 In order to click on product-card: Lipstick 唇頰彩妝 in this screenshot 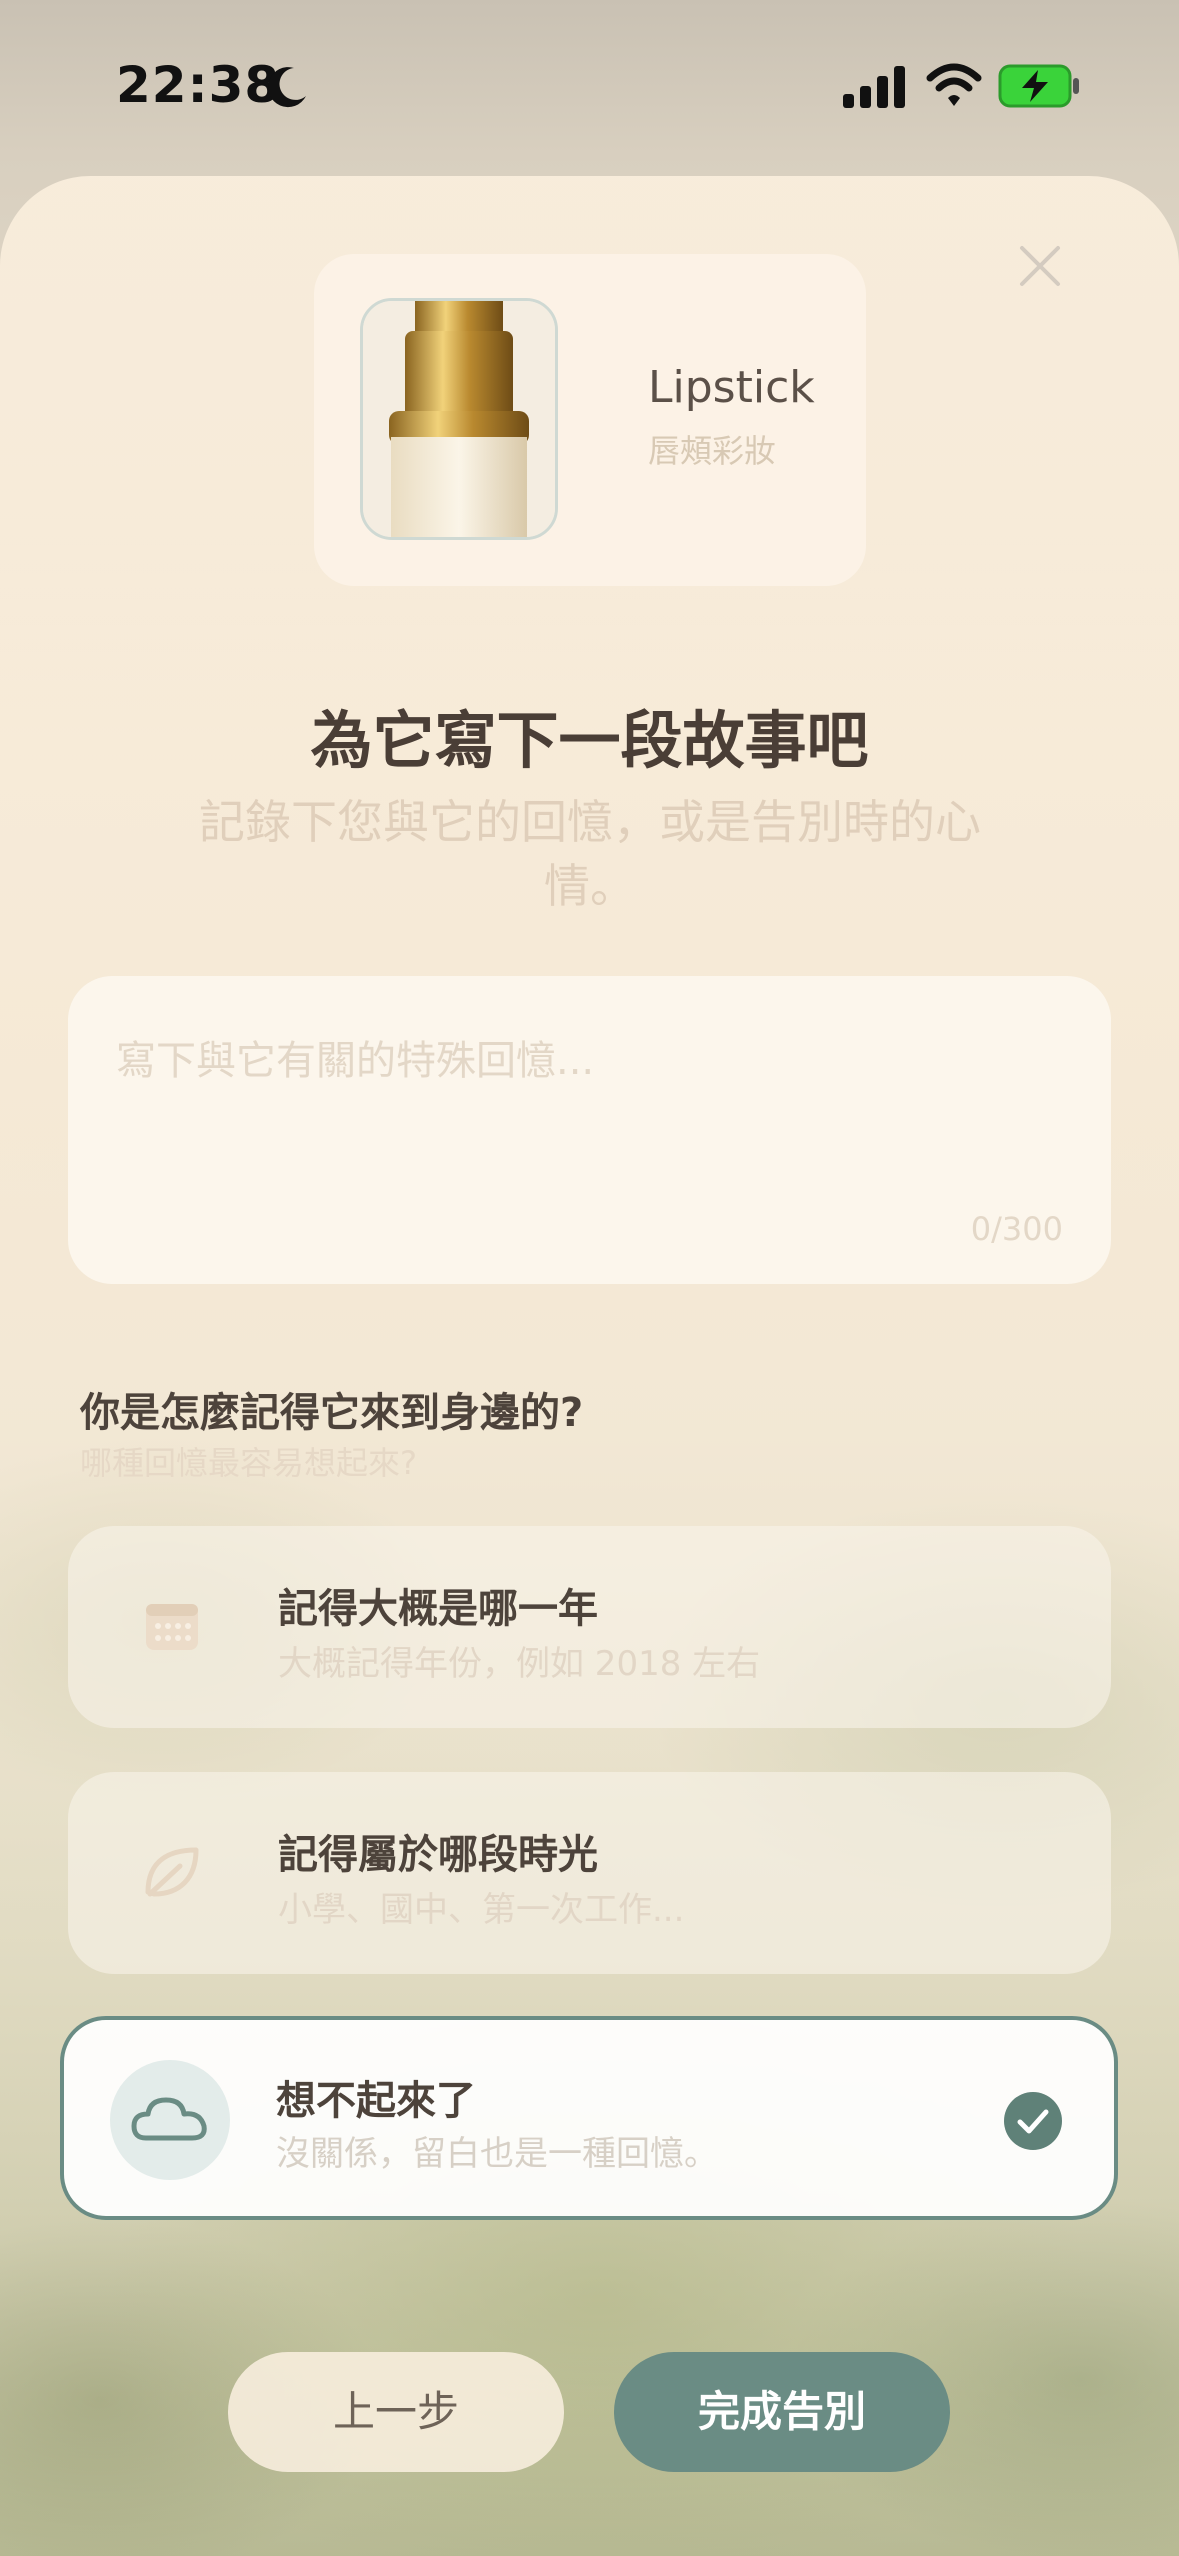, I will do `click(590, 420)`.